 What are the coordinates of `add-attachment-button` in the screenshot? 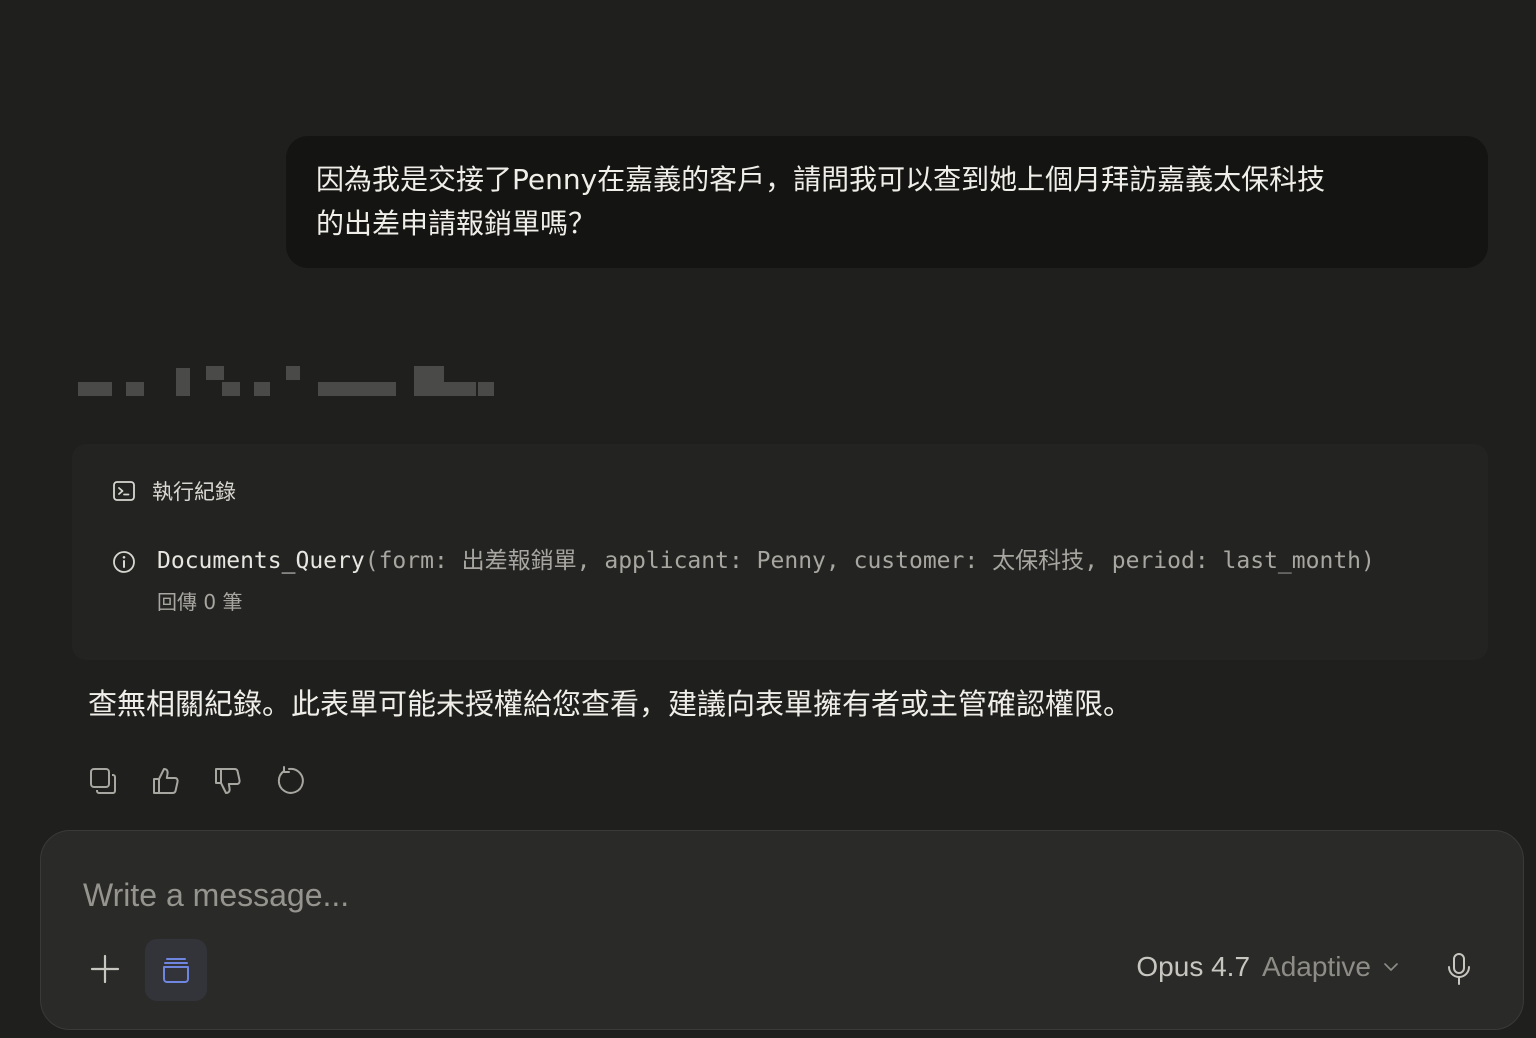 It's located at (105, 969).